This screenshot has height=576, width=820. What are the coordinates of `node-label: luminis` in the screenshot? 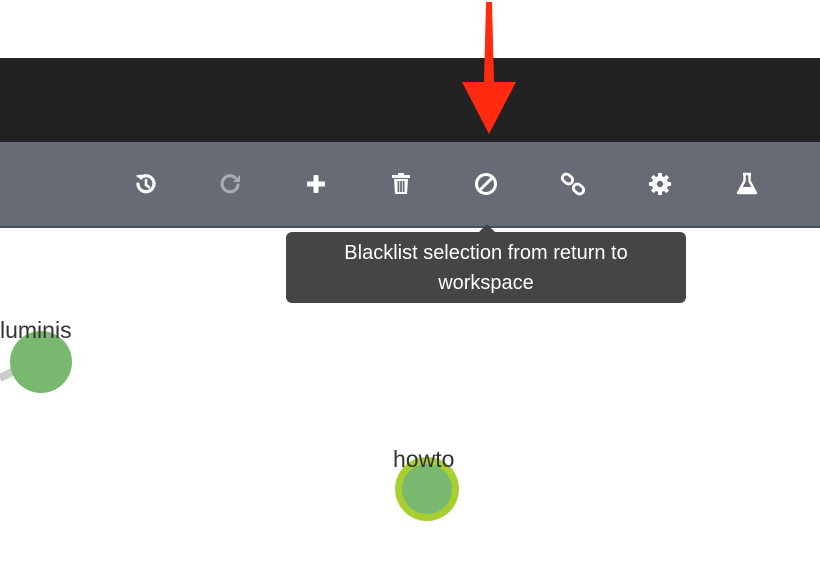 It's located at (36, 330).